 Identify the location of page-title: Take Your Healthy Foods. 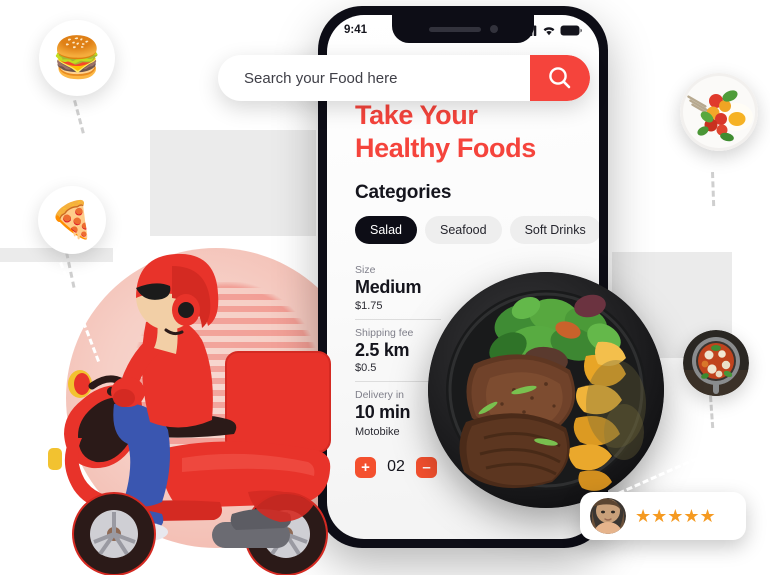
(477, 132).